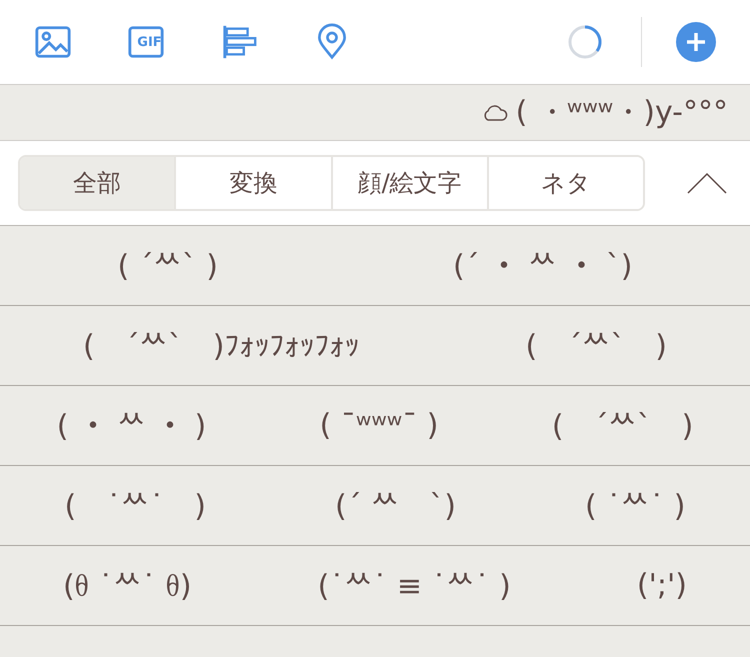 The width and height of the screenshot is (750, 657). I want to click on kaomoji-item: (´ ・ ᄊ ・ `), so click(542, 265).